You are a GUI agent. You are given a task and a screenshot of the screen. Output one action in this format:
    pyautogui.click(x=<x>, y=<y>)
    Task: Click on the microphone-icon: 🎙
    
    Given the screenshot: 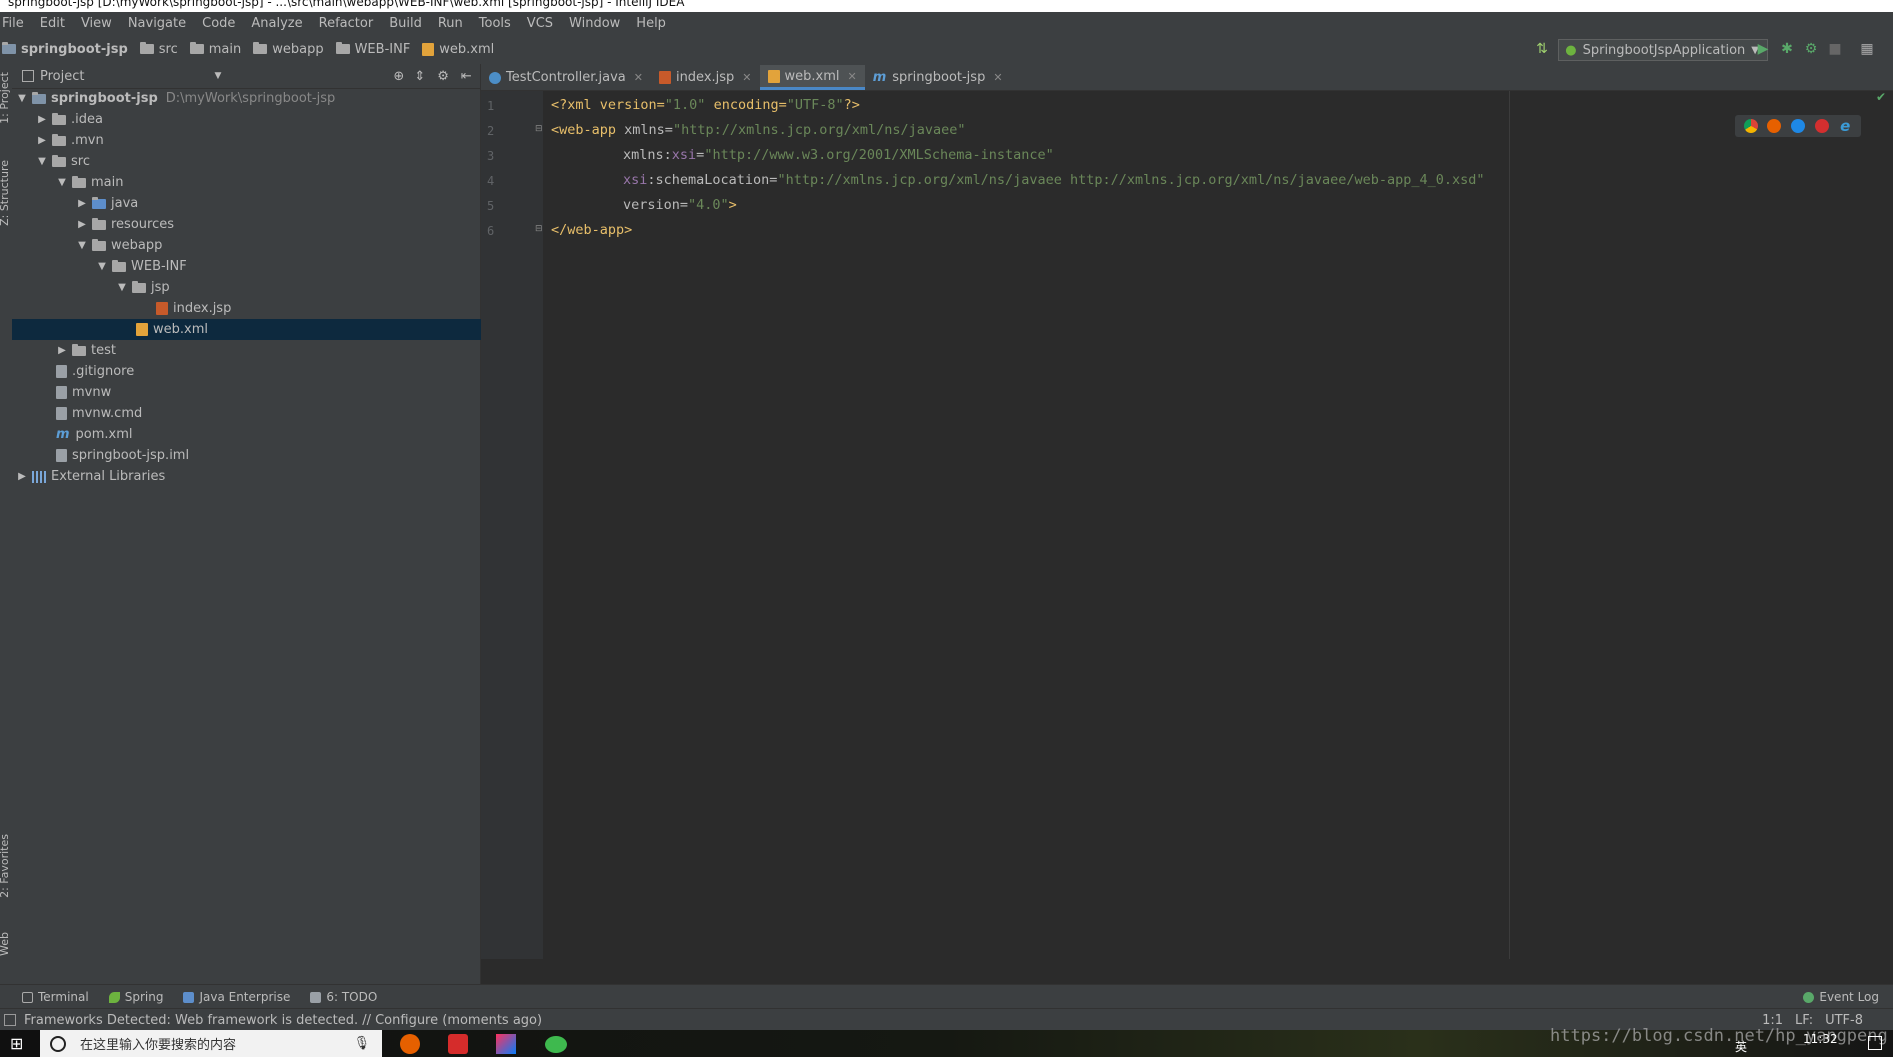 What is the action you would take?
    pyautogui.click(x=361, y=1043)
    